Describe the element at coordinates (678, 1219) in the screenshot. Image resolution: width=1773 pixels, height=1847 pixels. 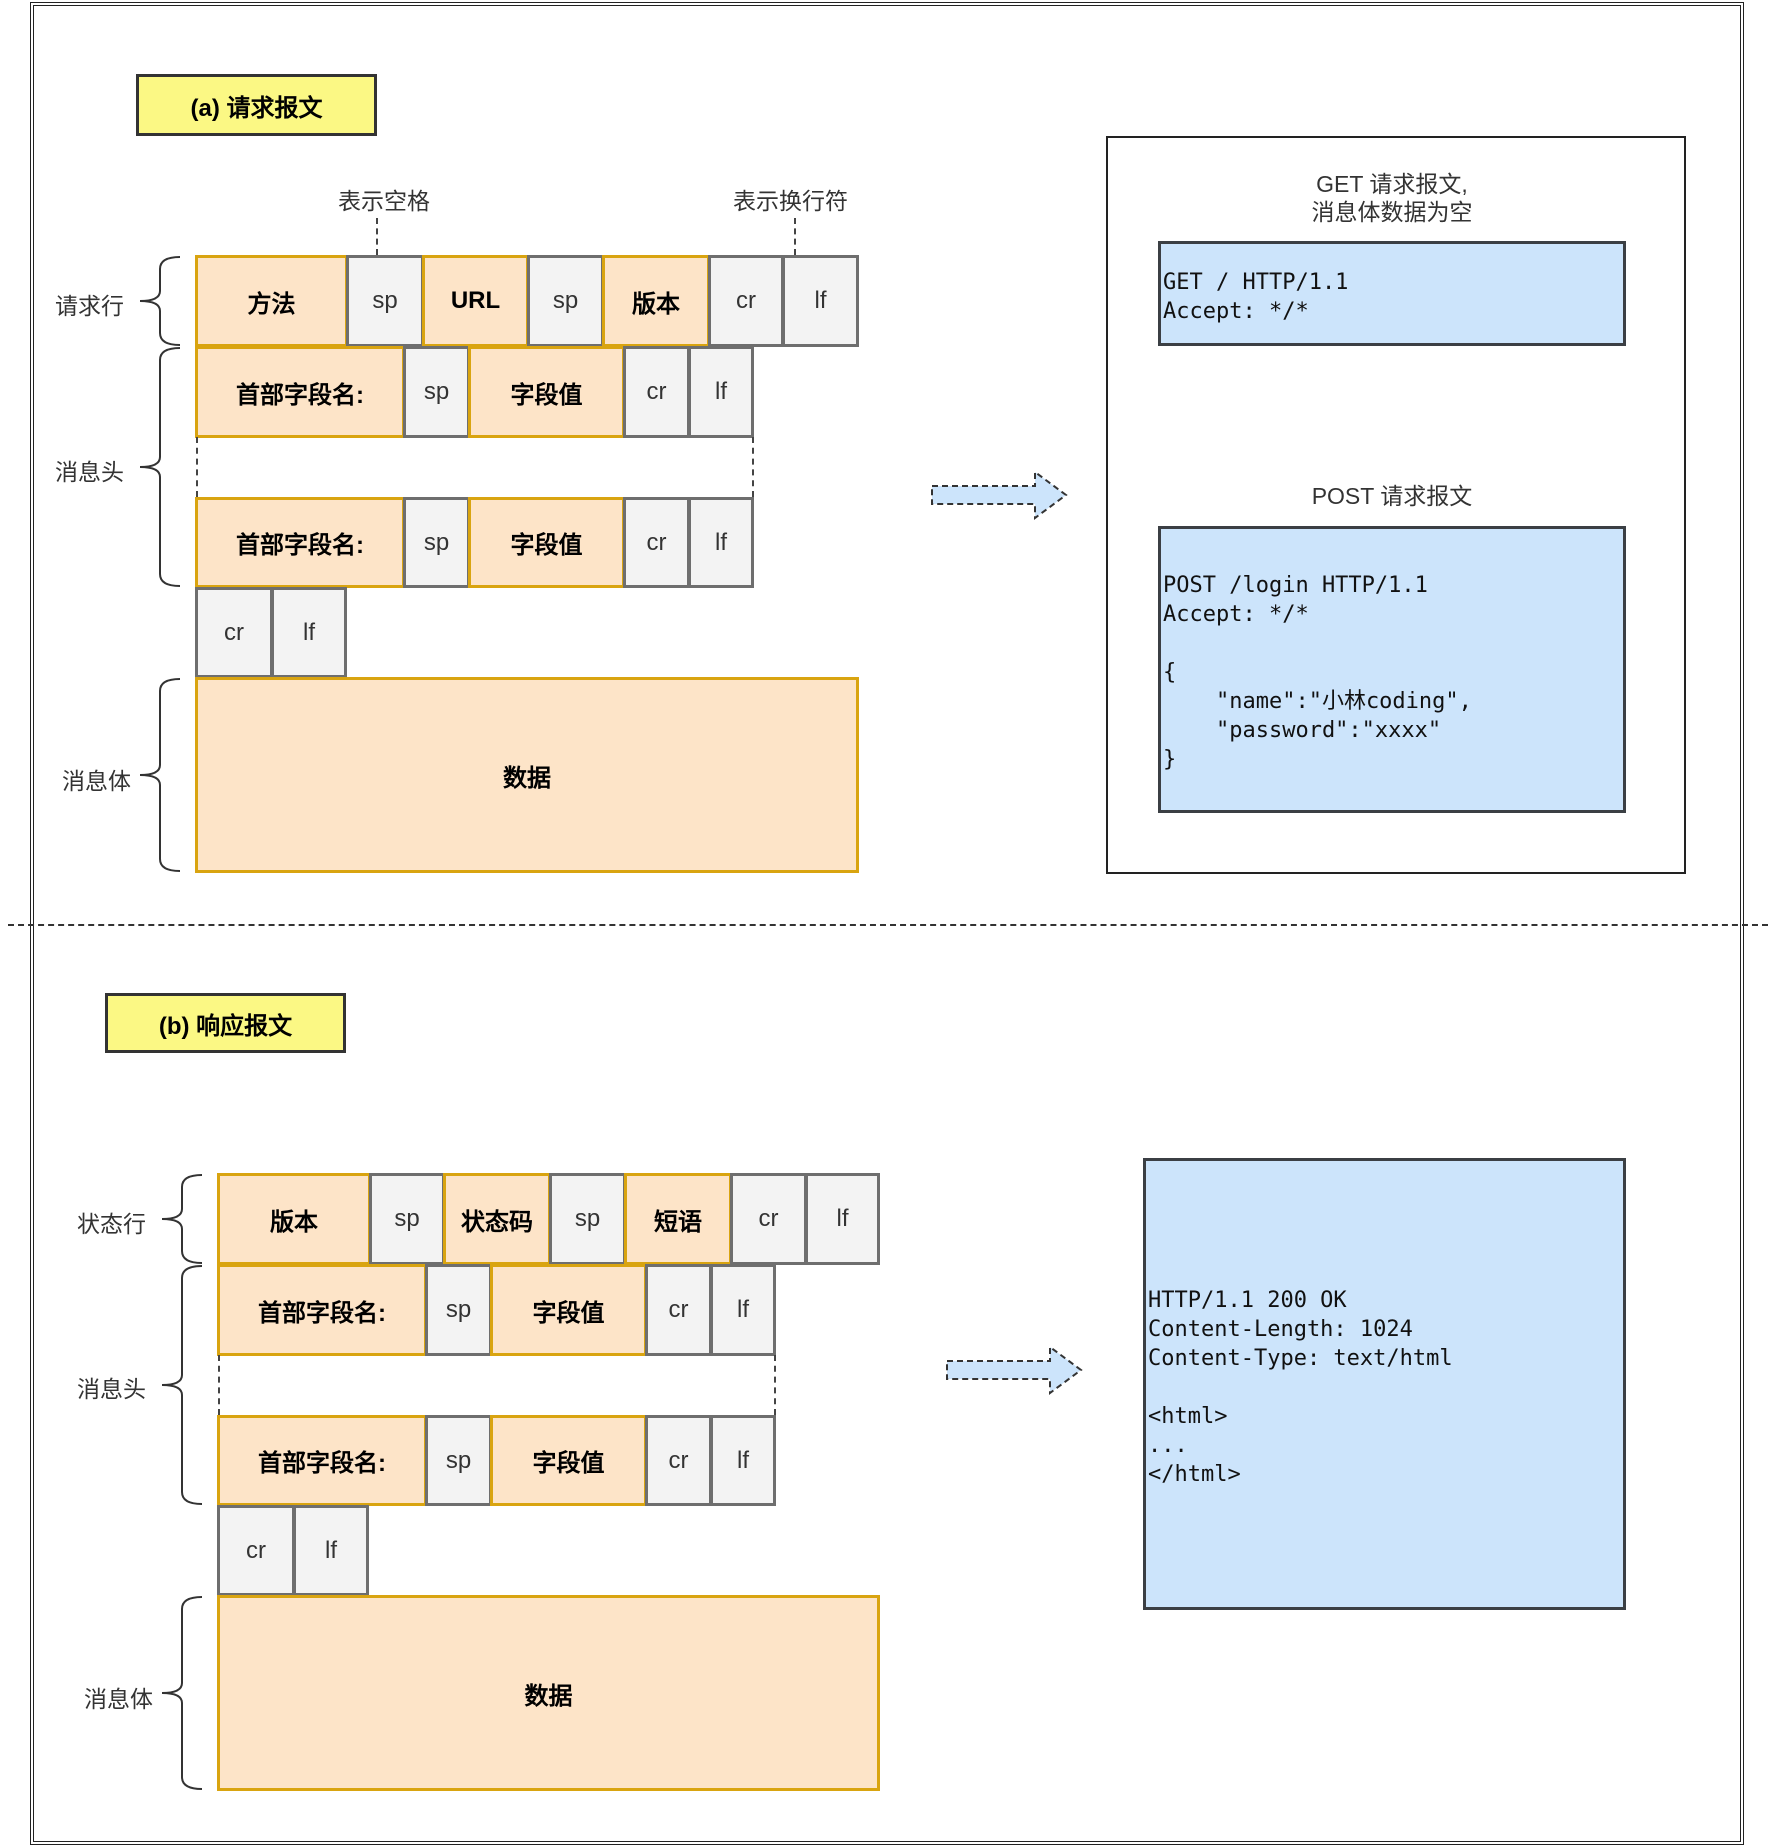
I see `reason-phrase-cell: 短语` at that location.